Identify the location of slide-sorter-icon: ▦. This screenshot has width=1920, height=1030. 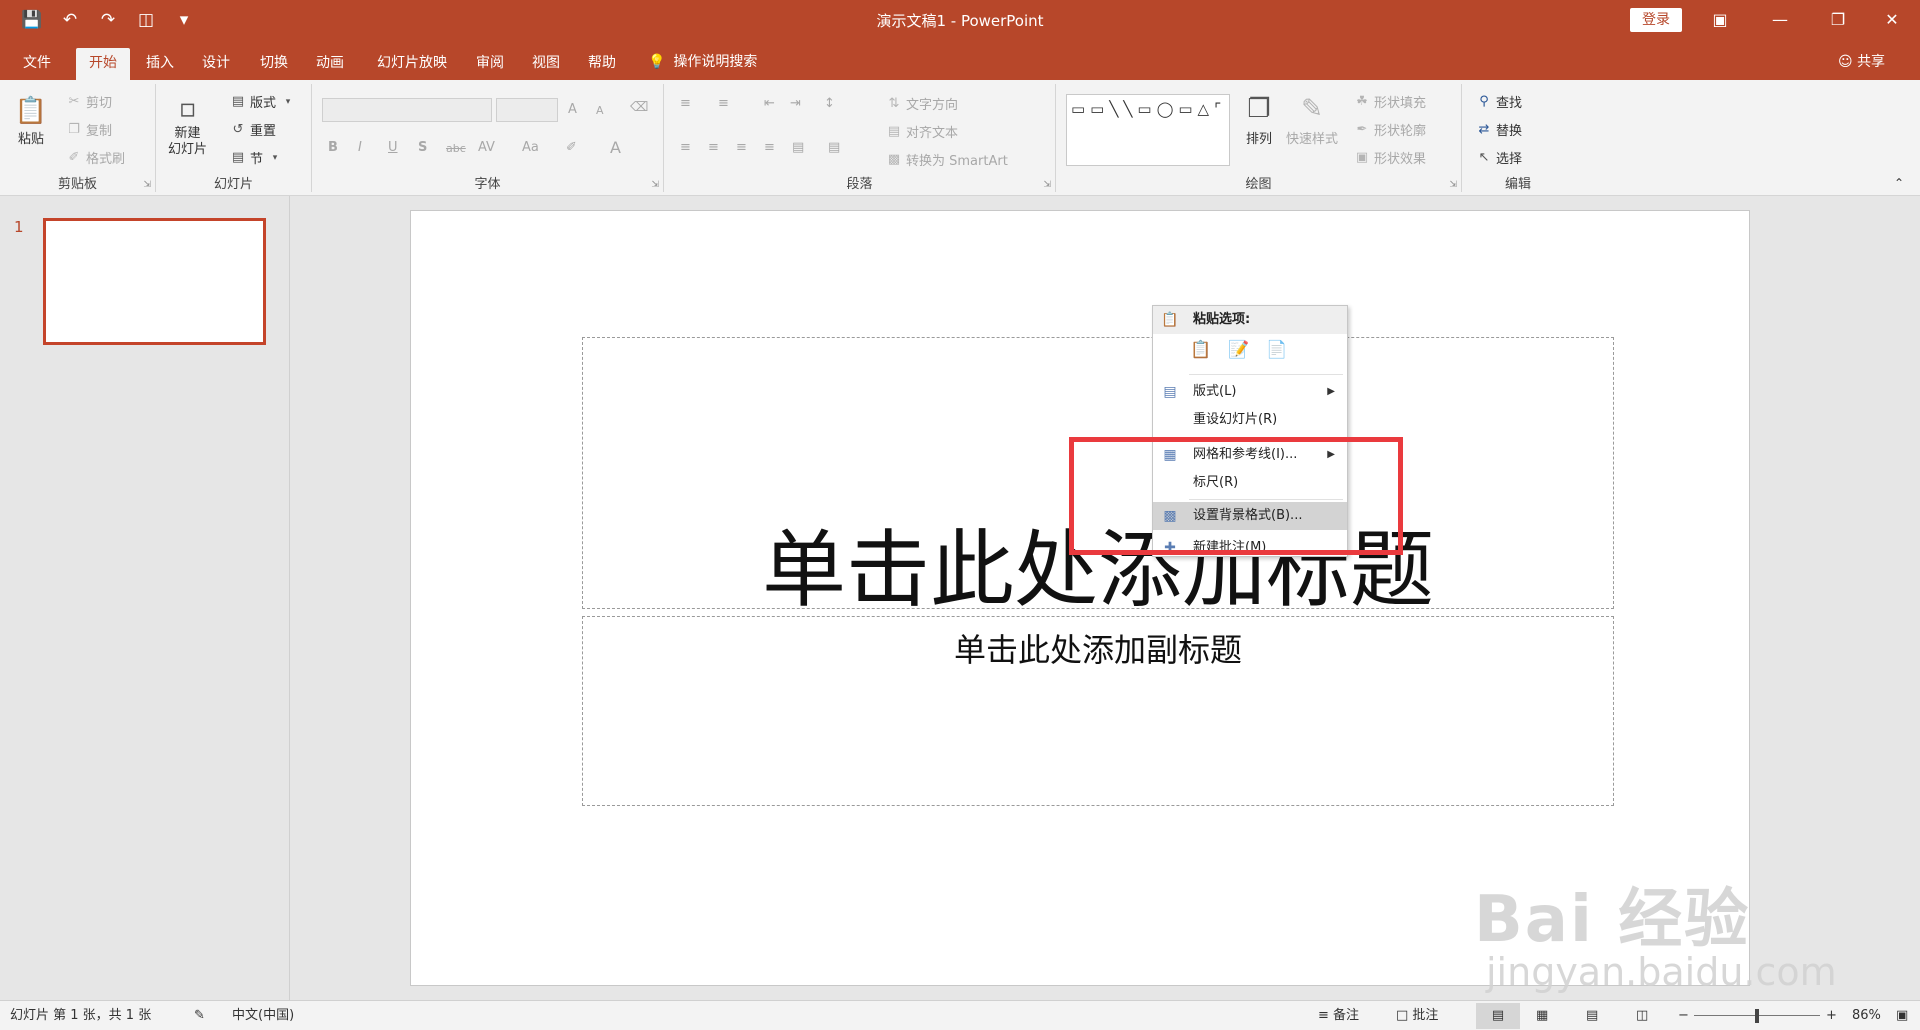
(1542, 1016).